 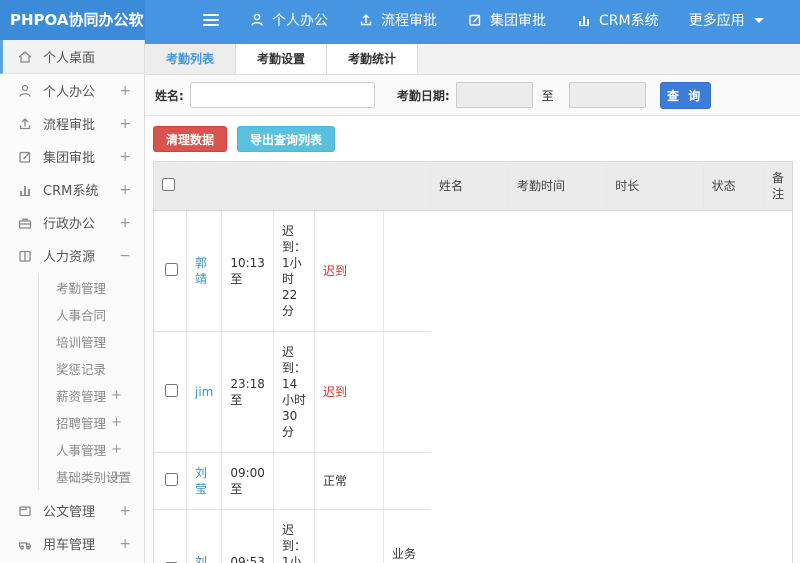 What do you see at coordinates (25, 223) in the screenshot?
I see `briefcase-icon` at bounding box center [25, 223].